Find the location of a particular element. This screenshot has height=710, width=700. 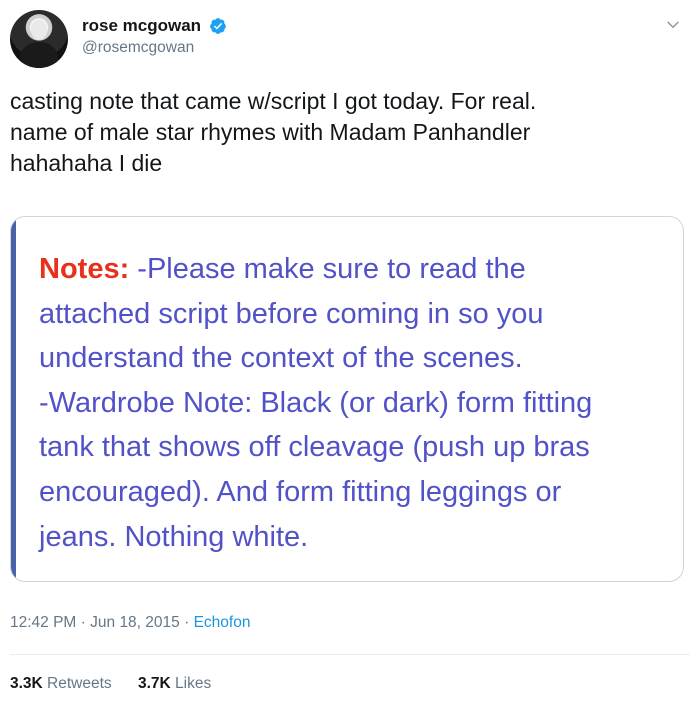

image-line-text: -Please make sure to read the is located at coordinates (327, 269).